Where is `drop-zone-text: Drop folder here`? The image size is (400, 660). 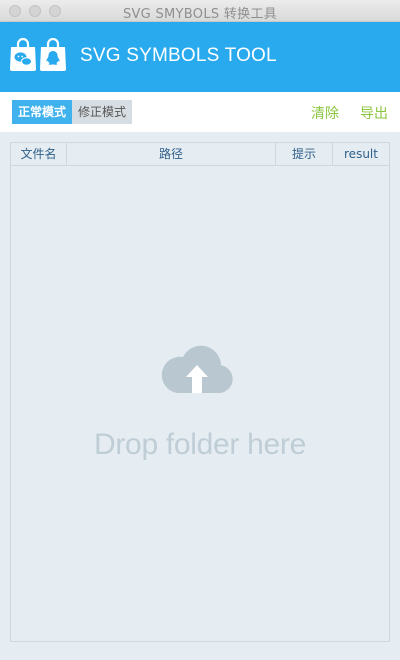 drop-zone-text: Drop folder here is located at coordinates (200, 444).